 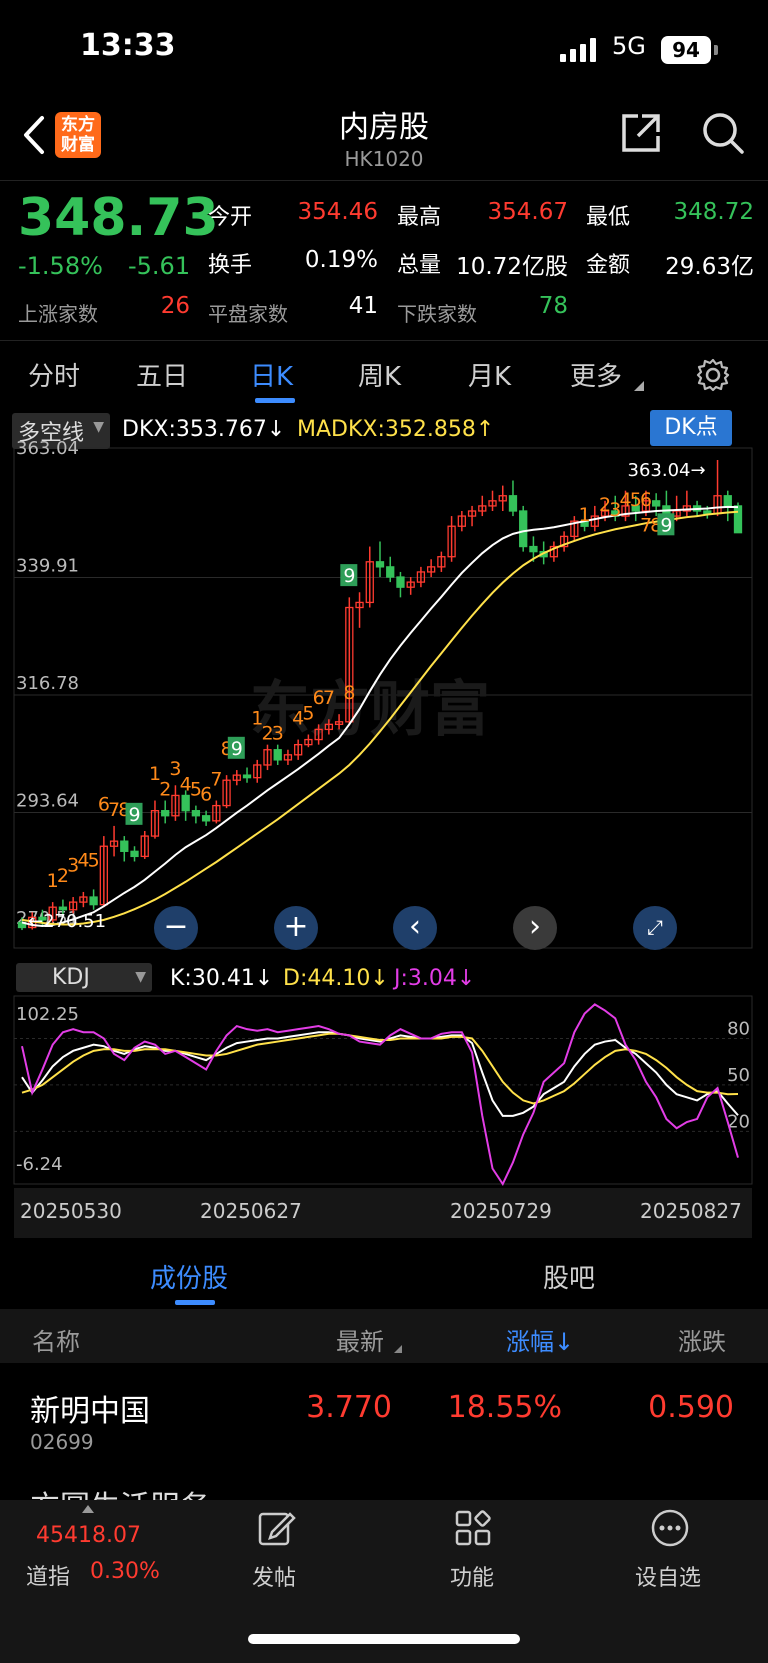 What do you see at coordinates (165, 789) in the screenshot?
I see `trend-count-label: 2` at bounding box center [165, 789].